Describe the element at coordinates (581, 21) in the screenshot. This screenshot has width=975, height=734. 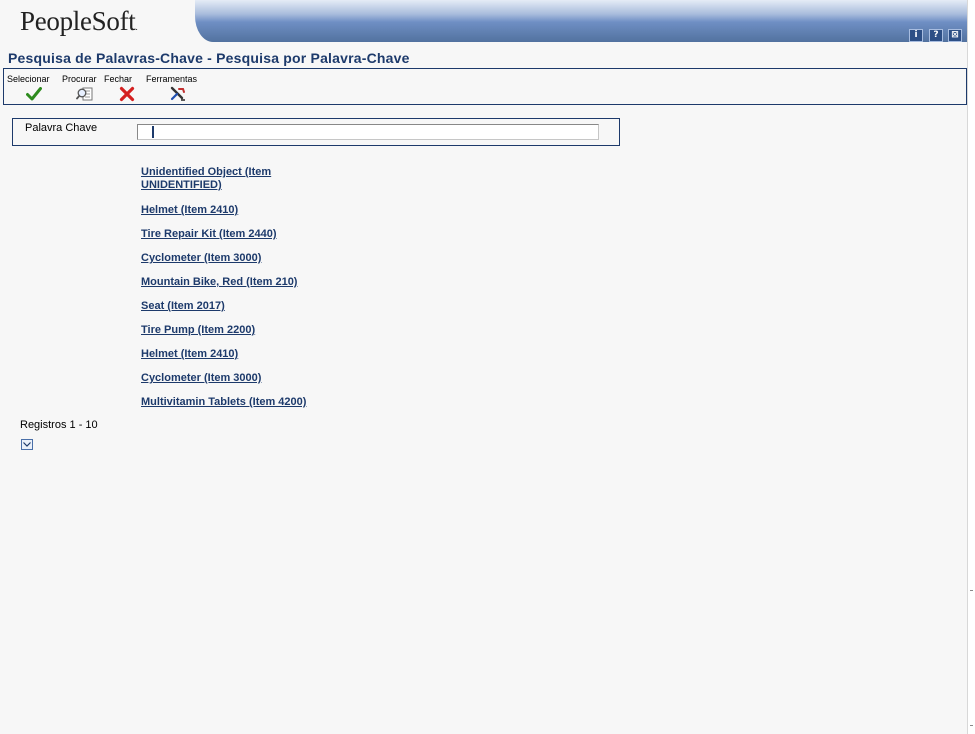
I see `header-band` at that location.